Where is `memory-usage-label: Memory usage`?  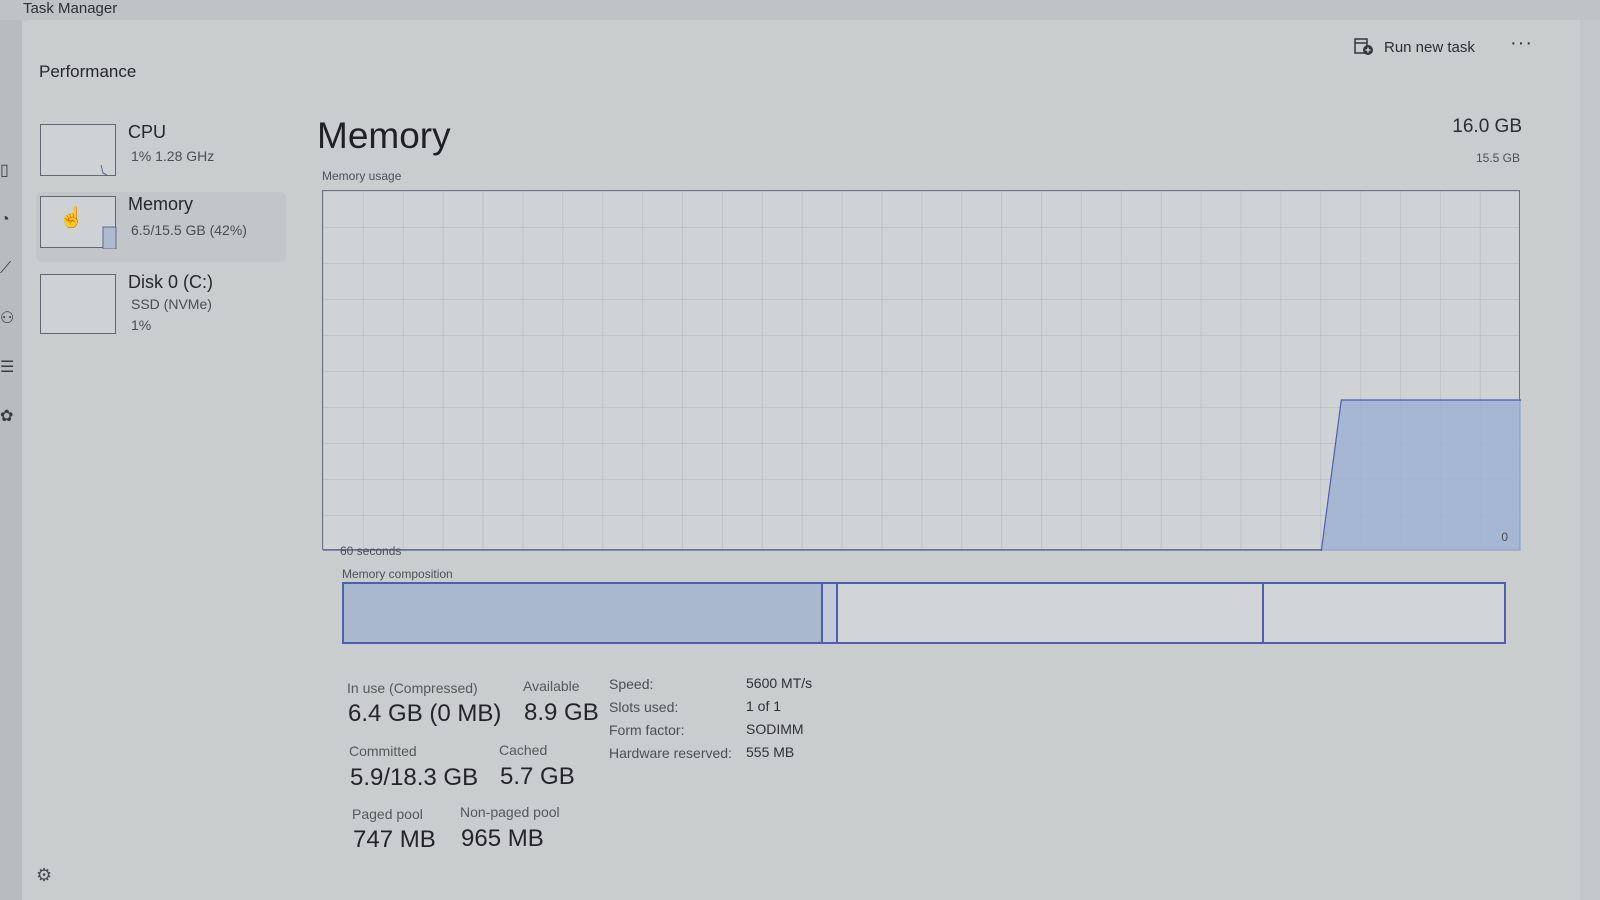 memory-usage-label: Memory usage is located at coordinates (362, 176).